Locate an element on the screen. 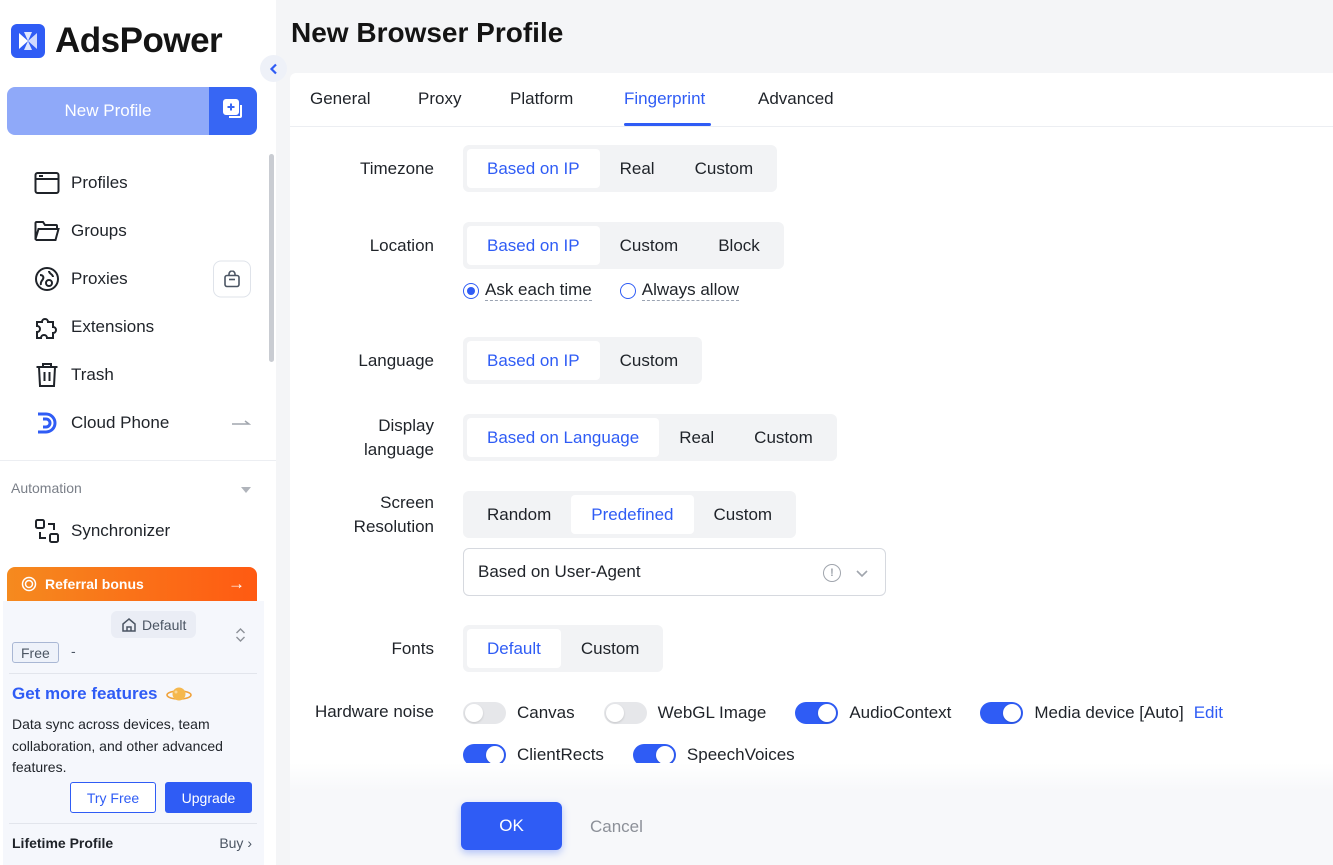 The height and width of the screenshot is (865, 1333). updown-chevron-icon is located at coordinates (240, 636).